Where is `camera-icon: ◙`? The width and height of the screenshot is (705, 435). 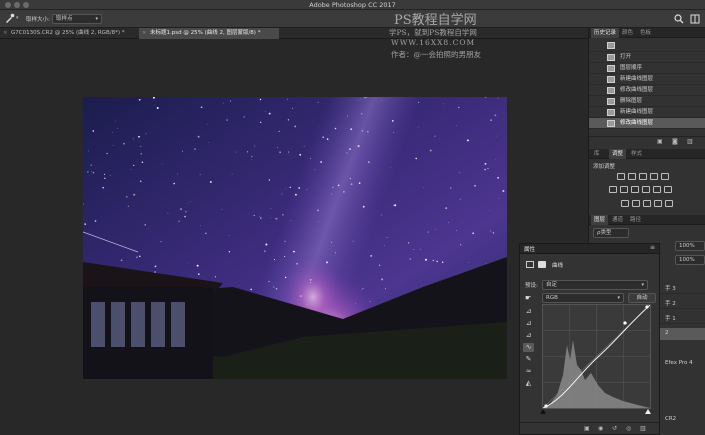
camera-icon: ◙ is located at coordinates (675, 141).